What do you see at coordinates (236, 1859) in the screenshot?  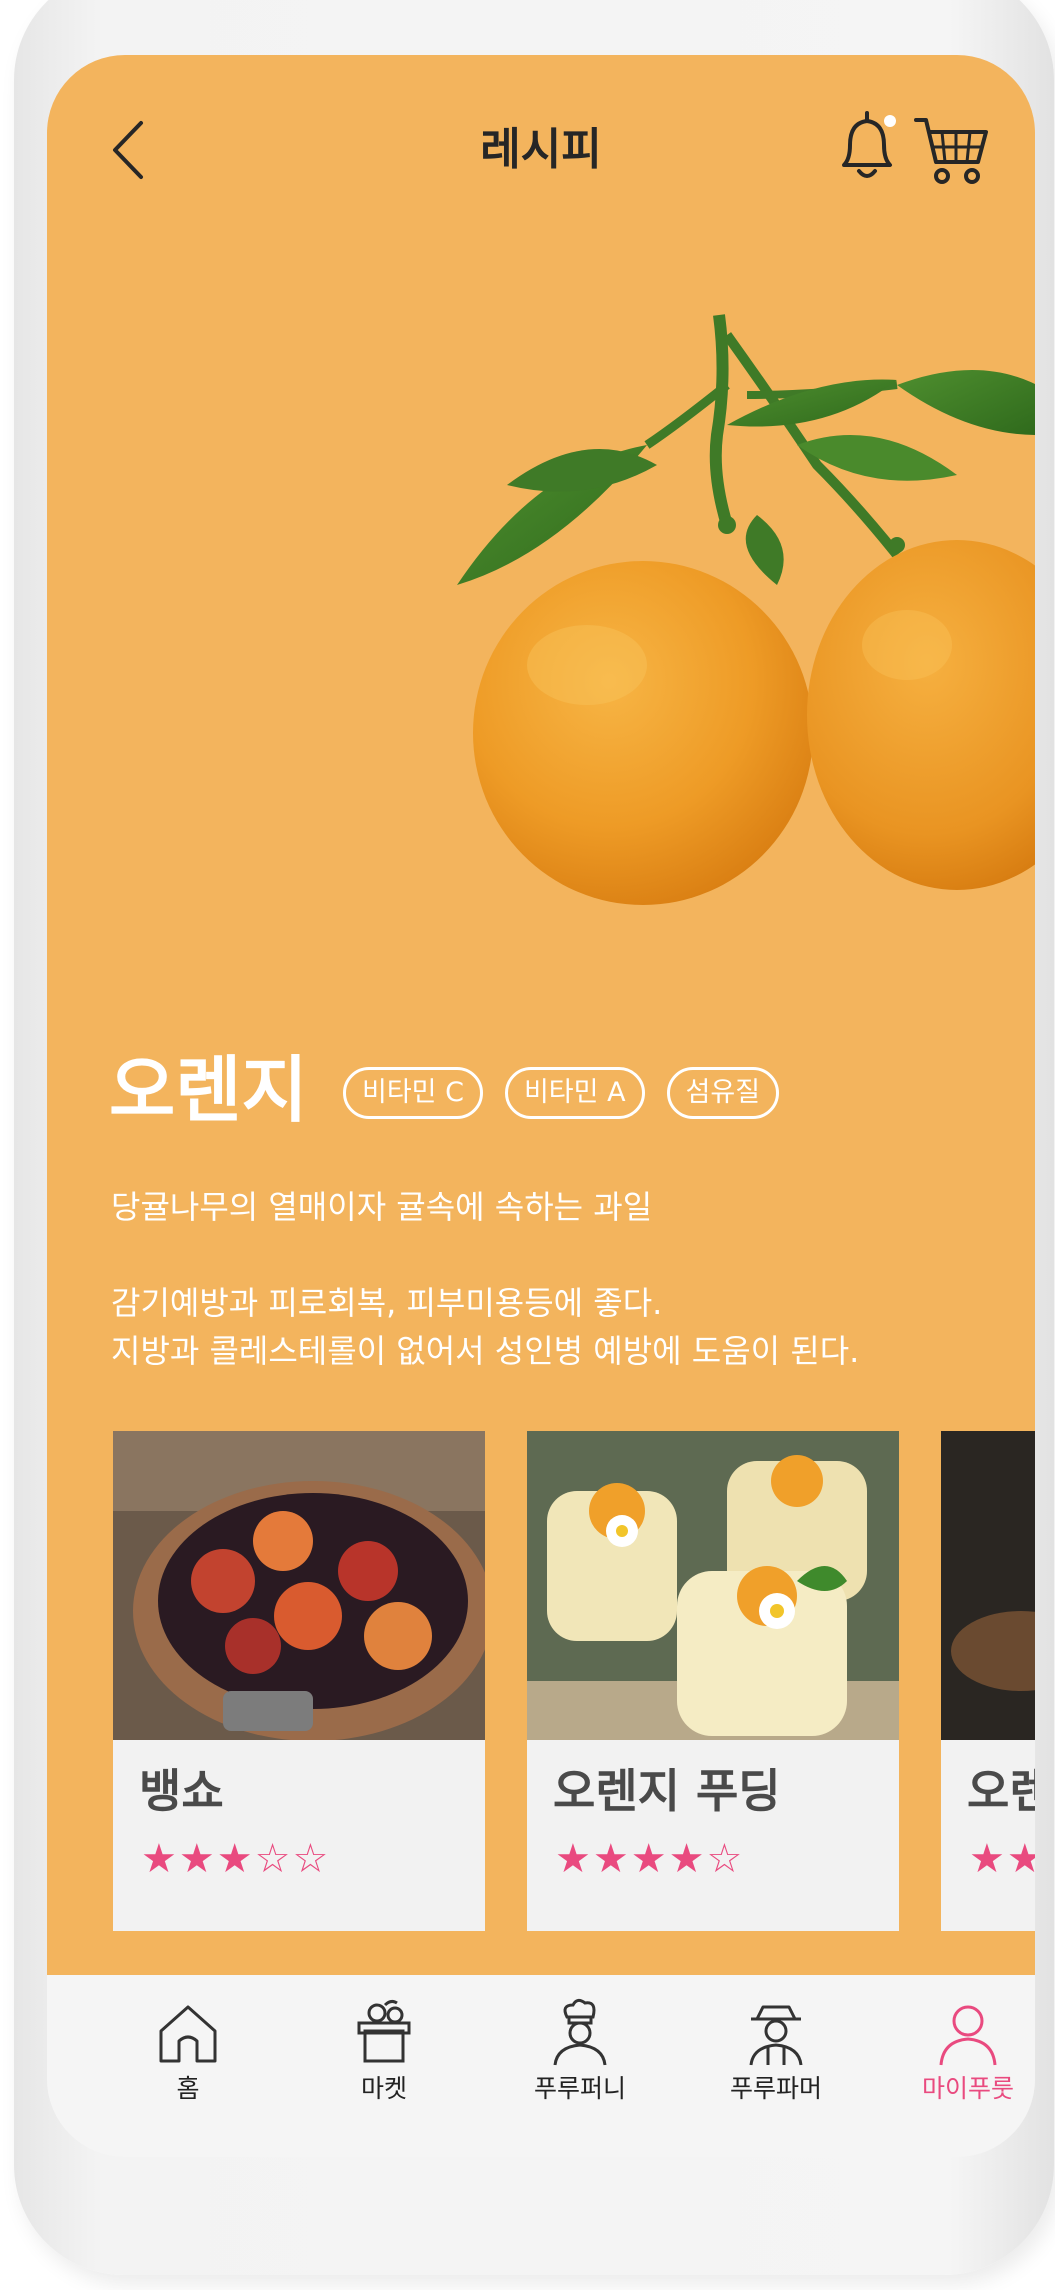 I see `rating-stars: ★★★☆☆` at bounding box center [236, 1859].